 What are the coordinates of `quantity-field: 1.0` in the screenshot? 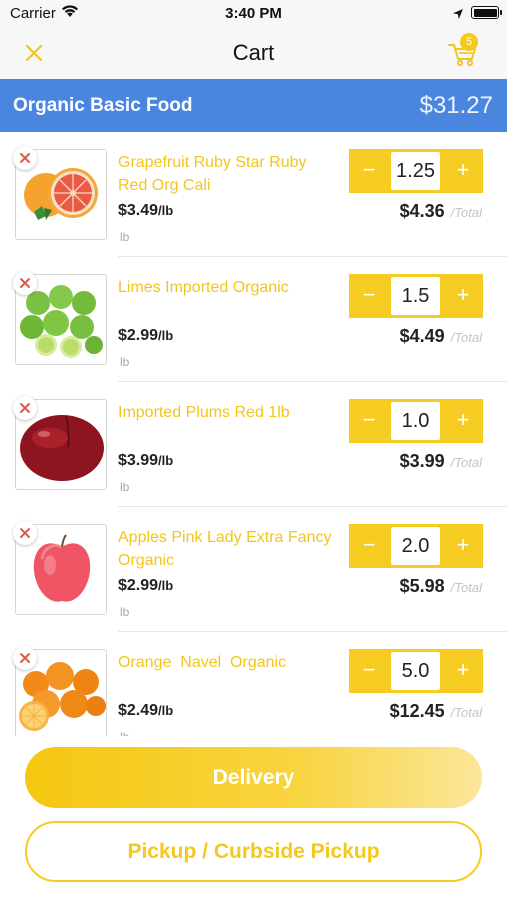 It's located at (415, 421).